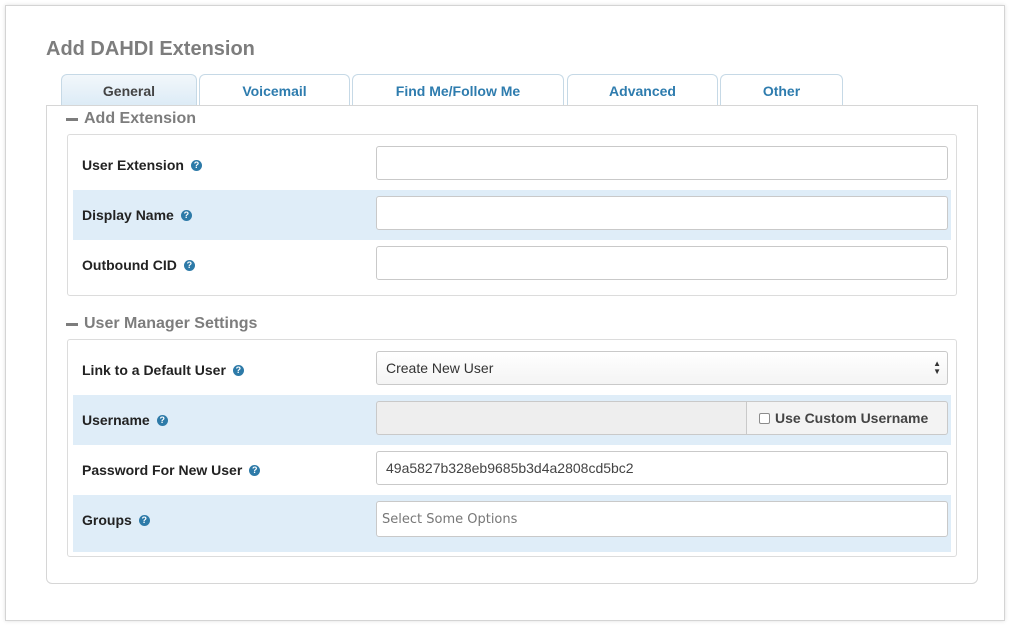 The width and height of the screenshot is (1010, 626). I want to click on tab-voicemail-label: Voicemail, so click(274, 90).